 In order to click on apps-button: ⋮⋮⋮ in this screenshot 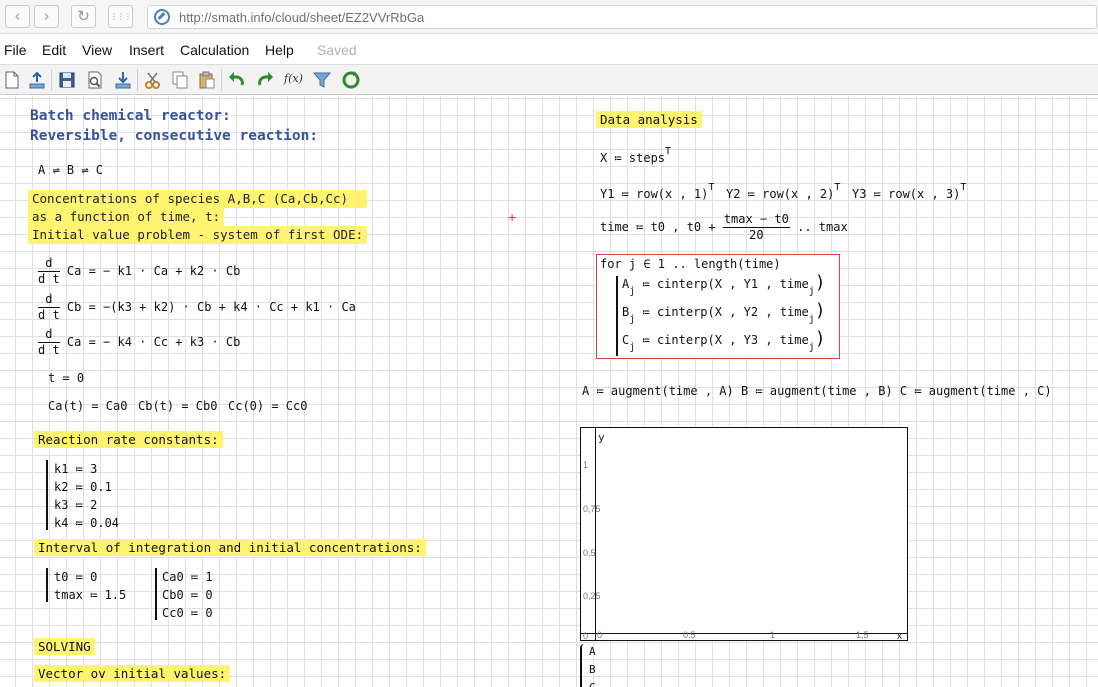, I will do `click(120, 16)`.